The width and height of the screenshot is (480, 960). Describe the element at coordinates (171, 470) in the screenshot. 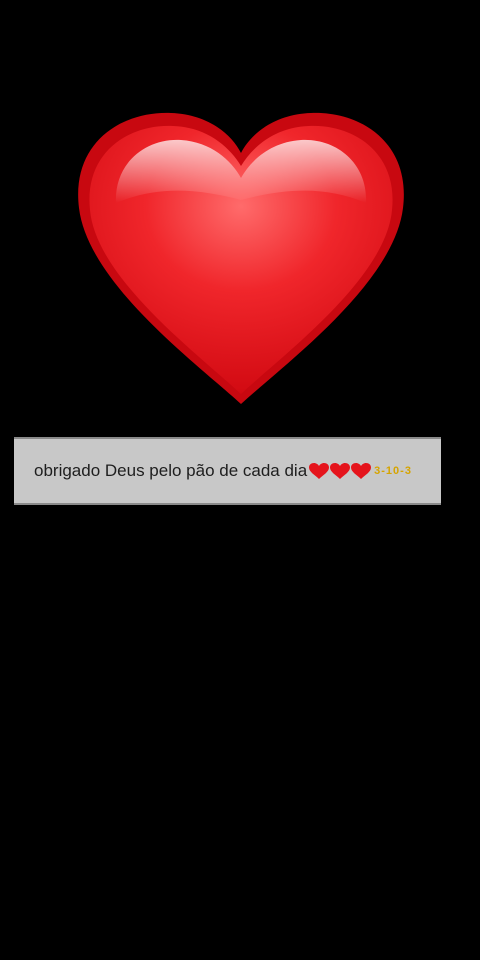

I see `caption-text: obrigado Deus pelo pão de cada dia` at that location.